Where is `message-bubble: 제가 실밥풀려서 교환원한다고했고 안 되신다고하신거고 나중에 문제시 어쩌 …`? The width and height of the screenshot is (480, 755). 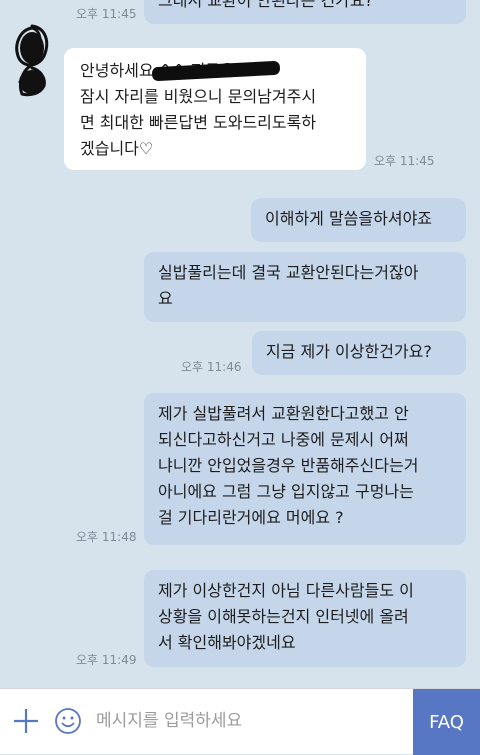
message-bubble: 제가 실밥풀려서 교환원한다고했고 안 되신다고하신거고 나중에 문제시 어쩌 … is located at coordinates (305, 469).